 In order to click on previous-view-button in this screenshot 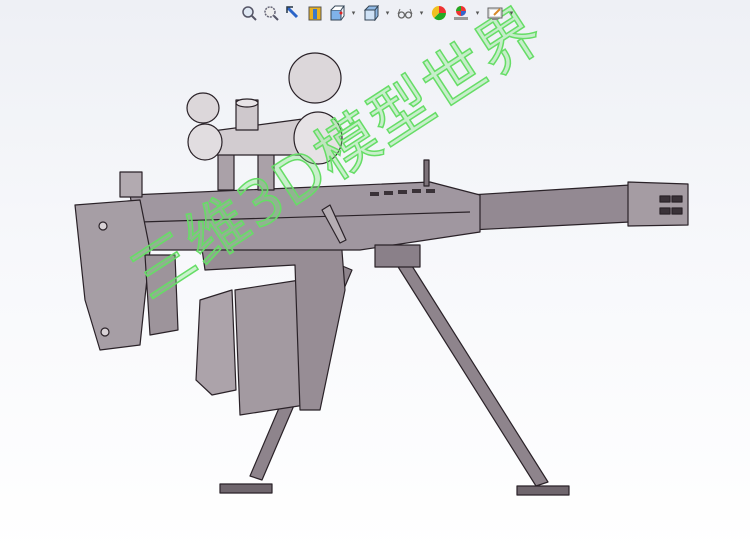, I will do `click(292, 13)`.